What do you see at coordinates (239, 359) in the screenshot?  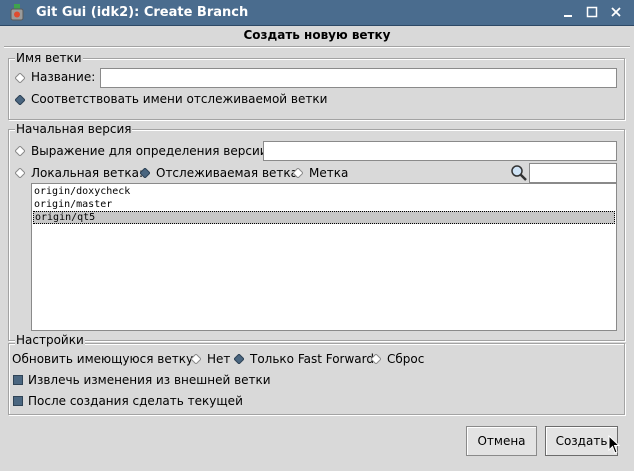 I see `update-ff-radio` at bounding box center [239, 359].